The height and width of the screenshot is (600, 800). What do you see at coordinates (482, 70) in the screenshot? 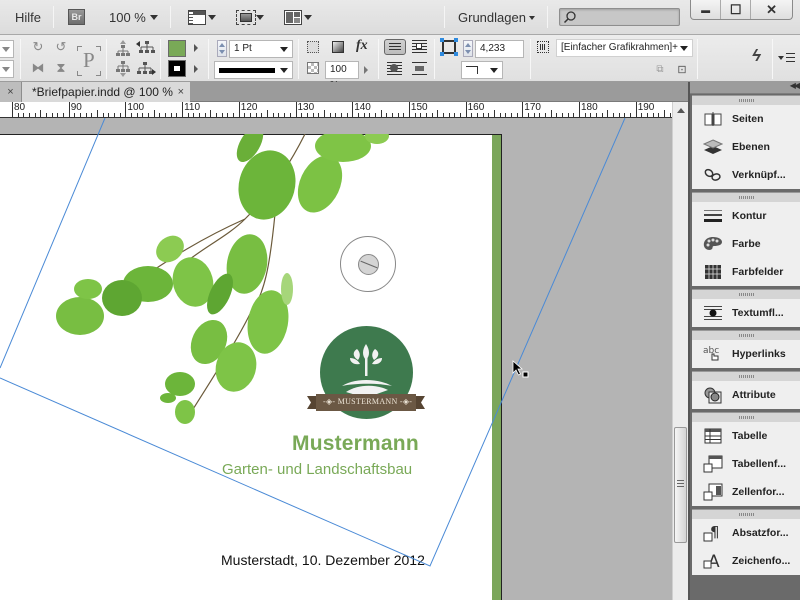
I see `corner-shape-select` at bounding box center [482, 70].